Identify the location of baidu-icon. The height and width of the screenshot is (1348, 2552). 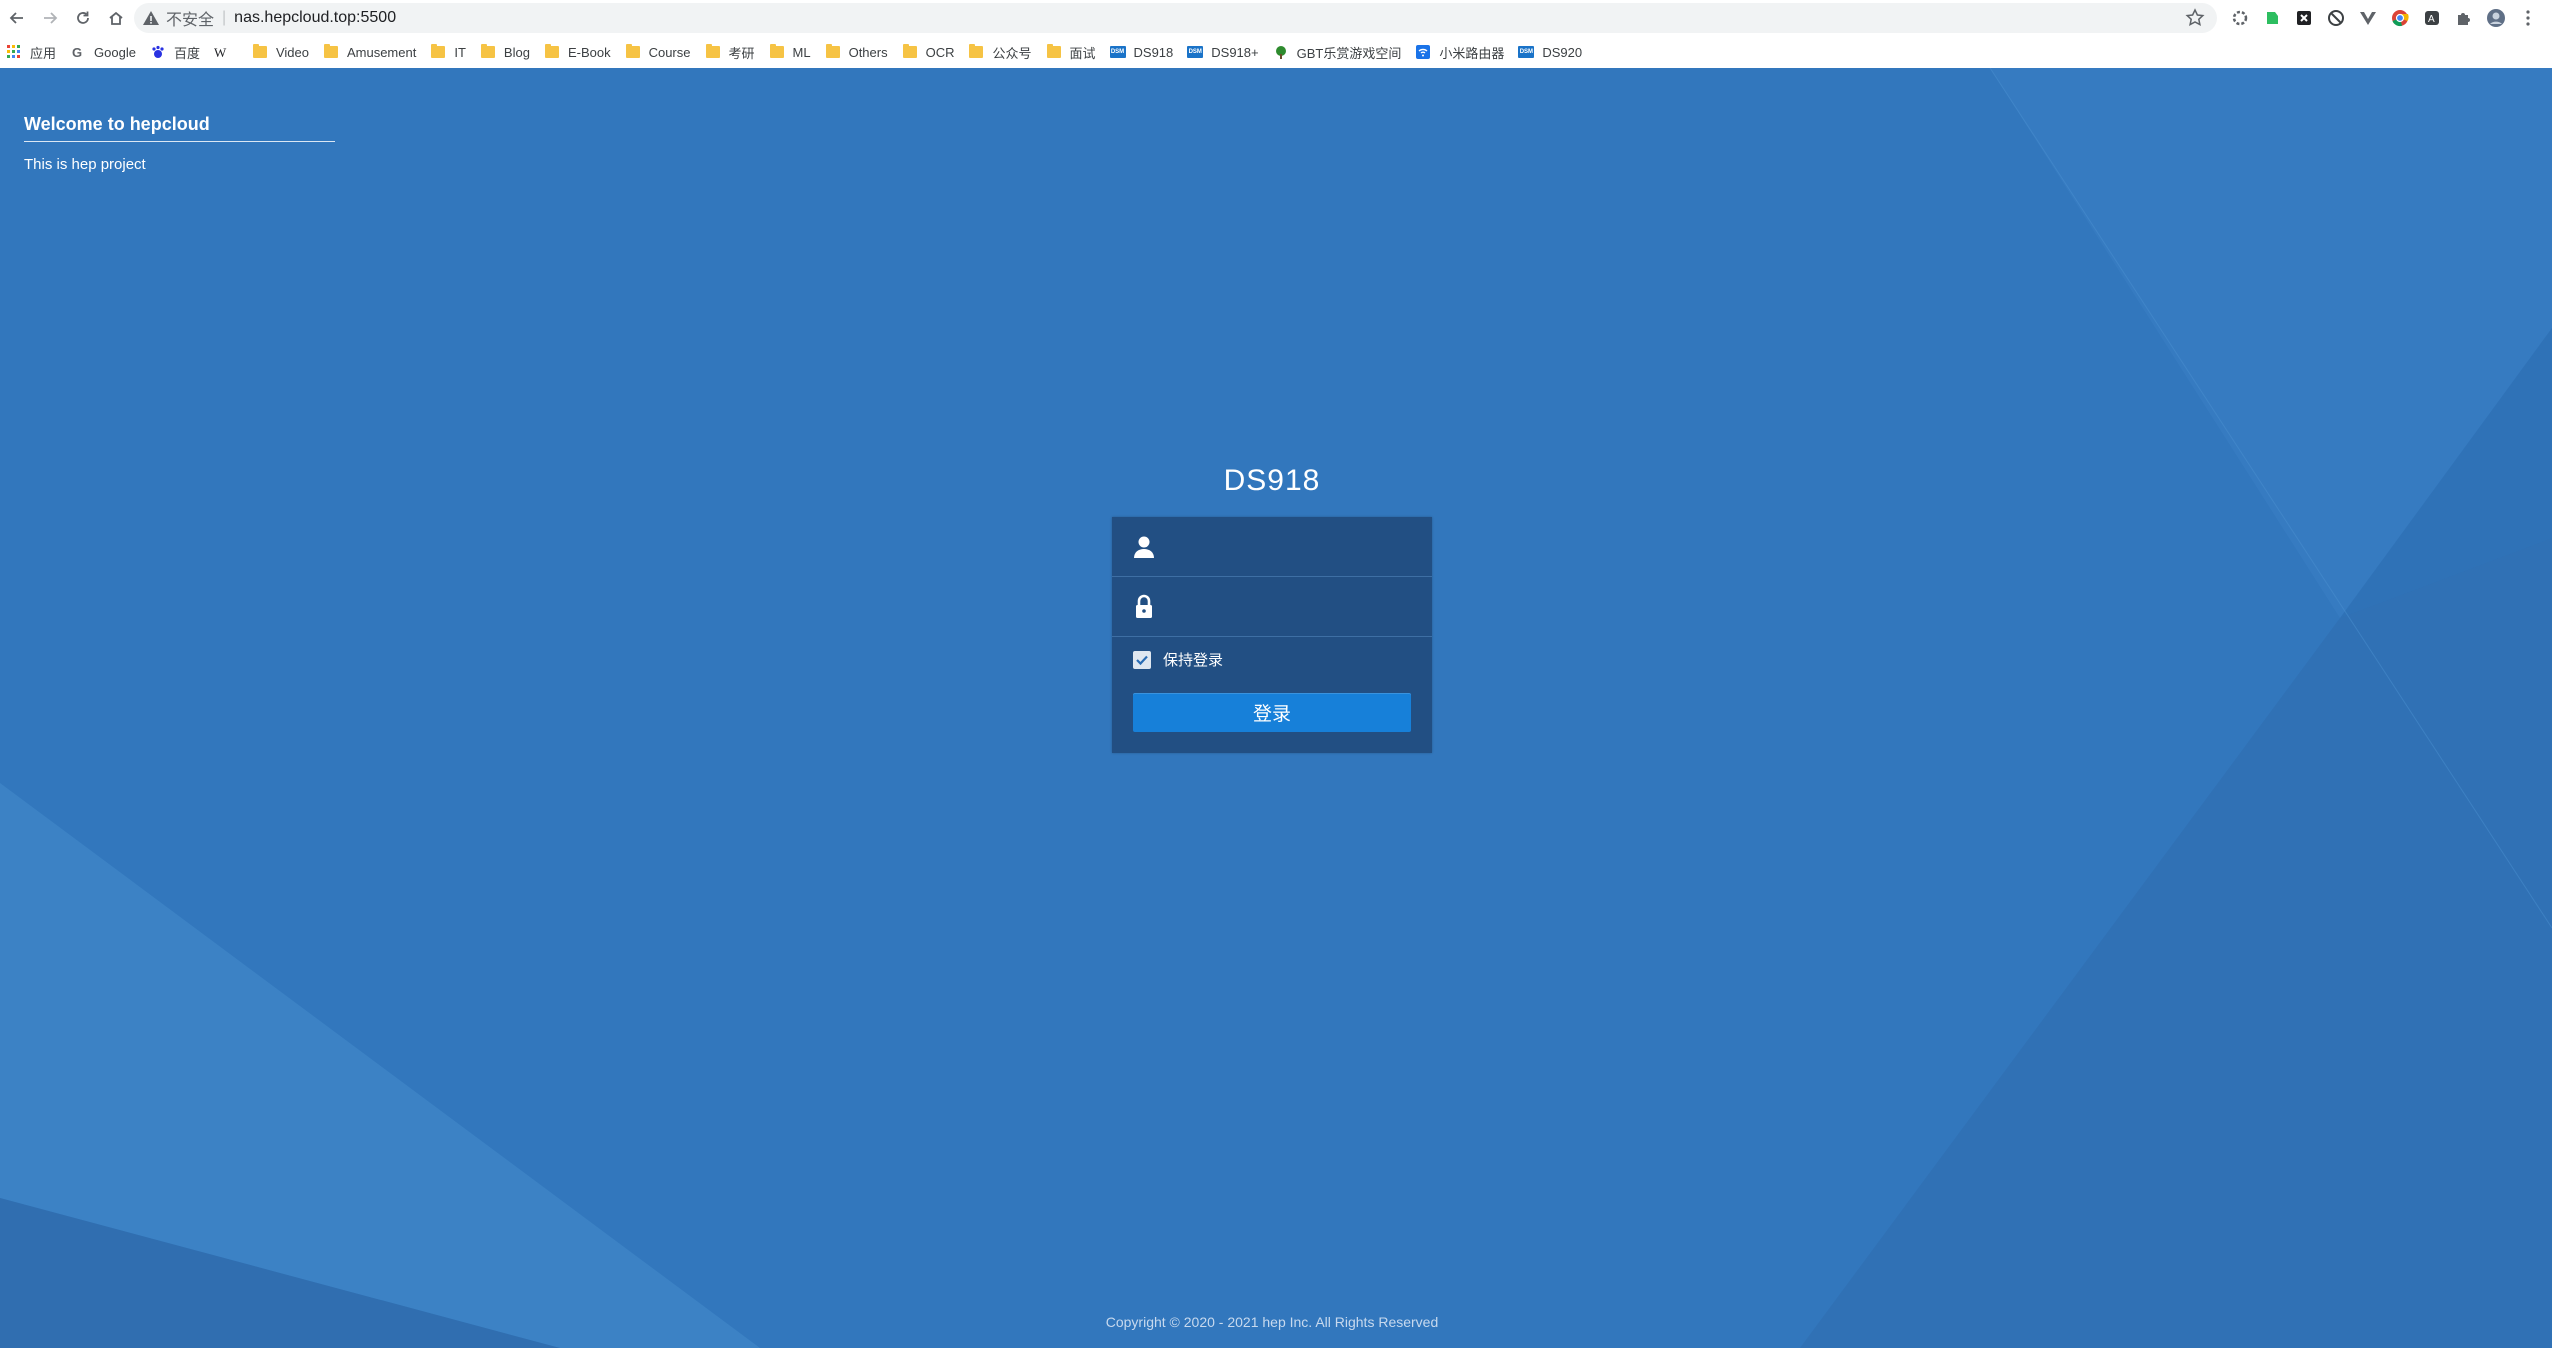
(158, 52).